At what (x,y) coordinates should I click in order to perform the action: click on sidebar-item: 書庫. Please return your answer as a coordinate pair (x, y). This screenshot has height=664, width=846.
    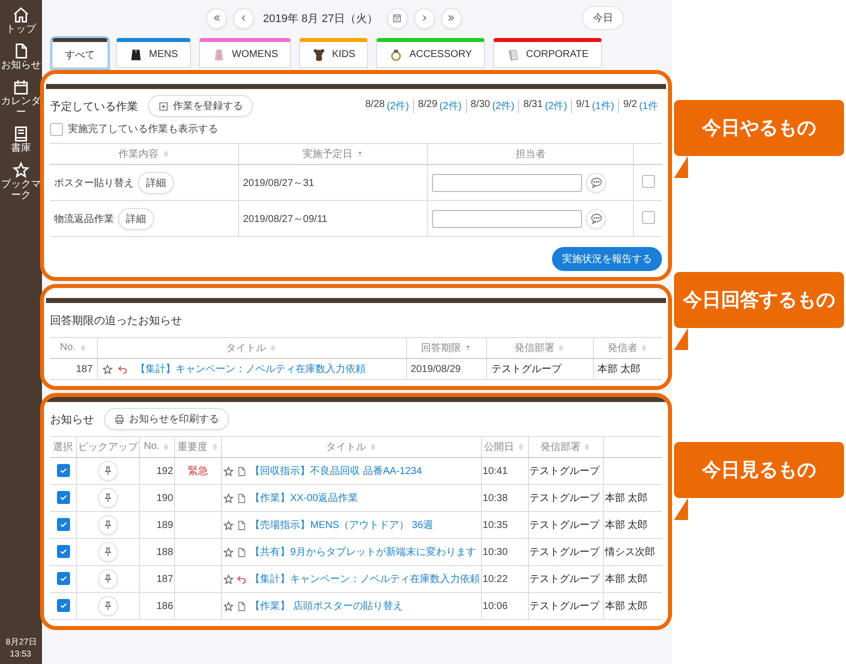
    Looking at the image, I should click on (21, 139).